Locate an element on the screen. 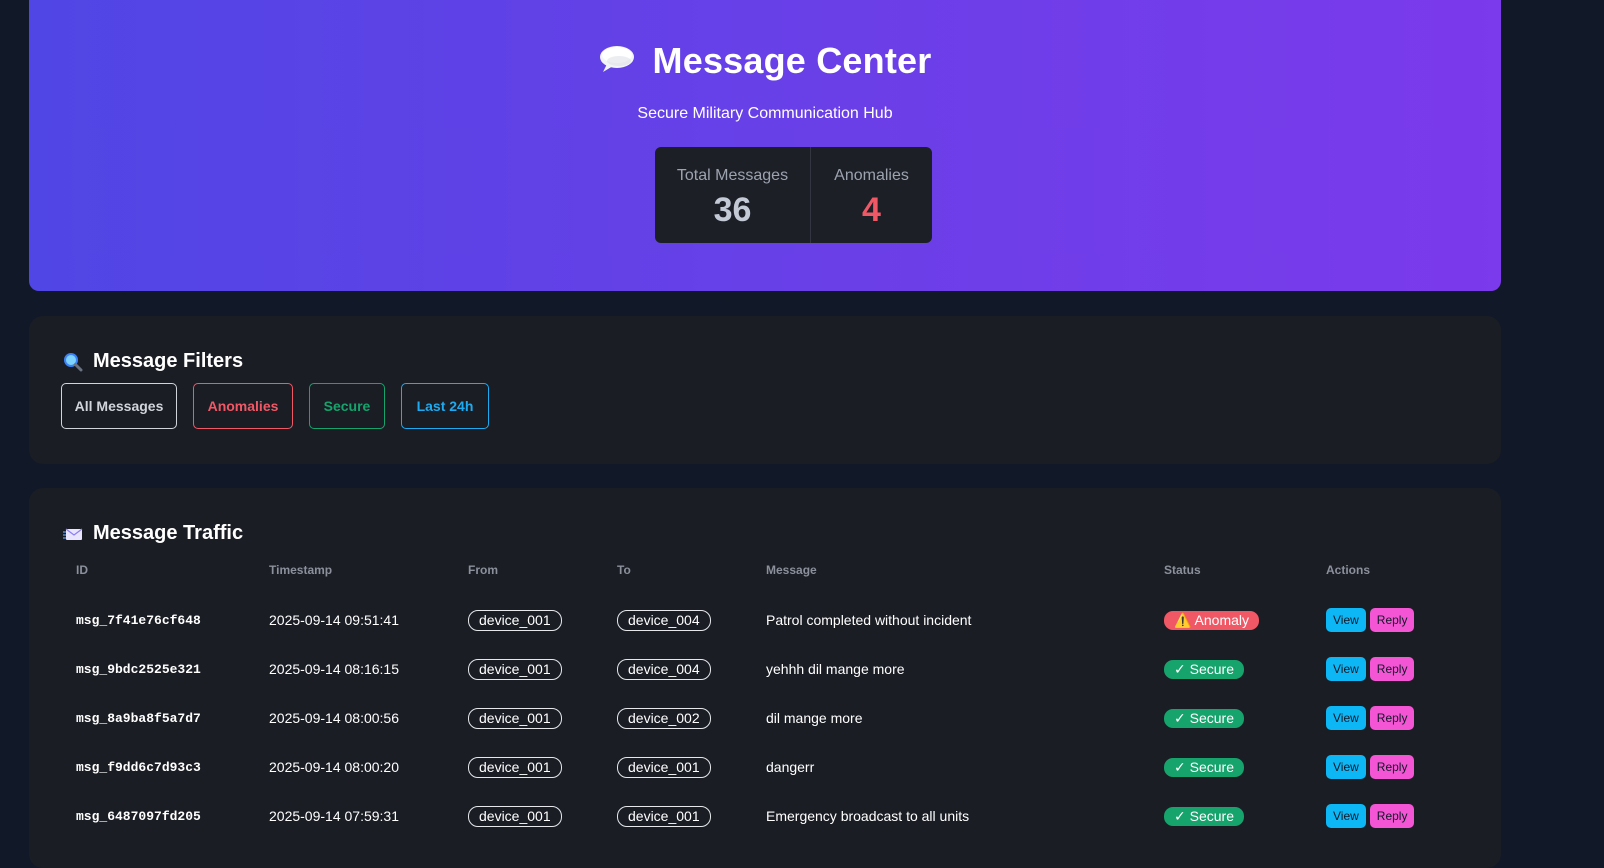 The image size is (1604, 868). message-text: yehhh dil mange more is located at coordinates (835, 669).